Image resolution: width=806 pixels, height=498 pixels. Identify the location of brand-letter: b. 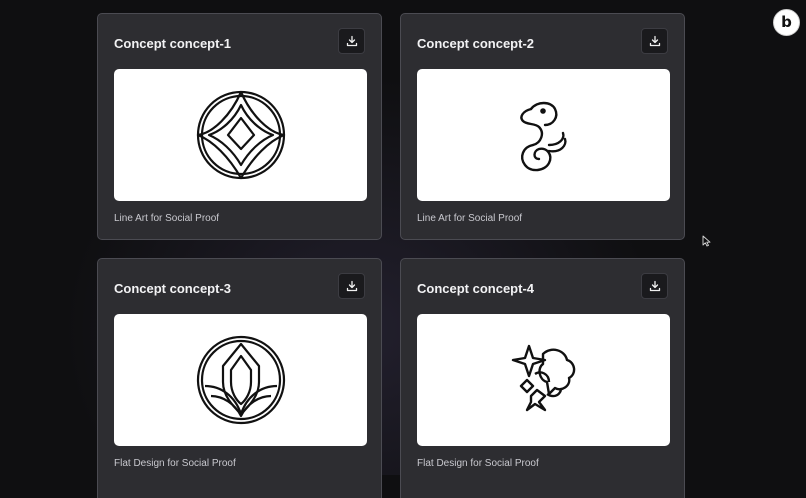
(786, 22).